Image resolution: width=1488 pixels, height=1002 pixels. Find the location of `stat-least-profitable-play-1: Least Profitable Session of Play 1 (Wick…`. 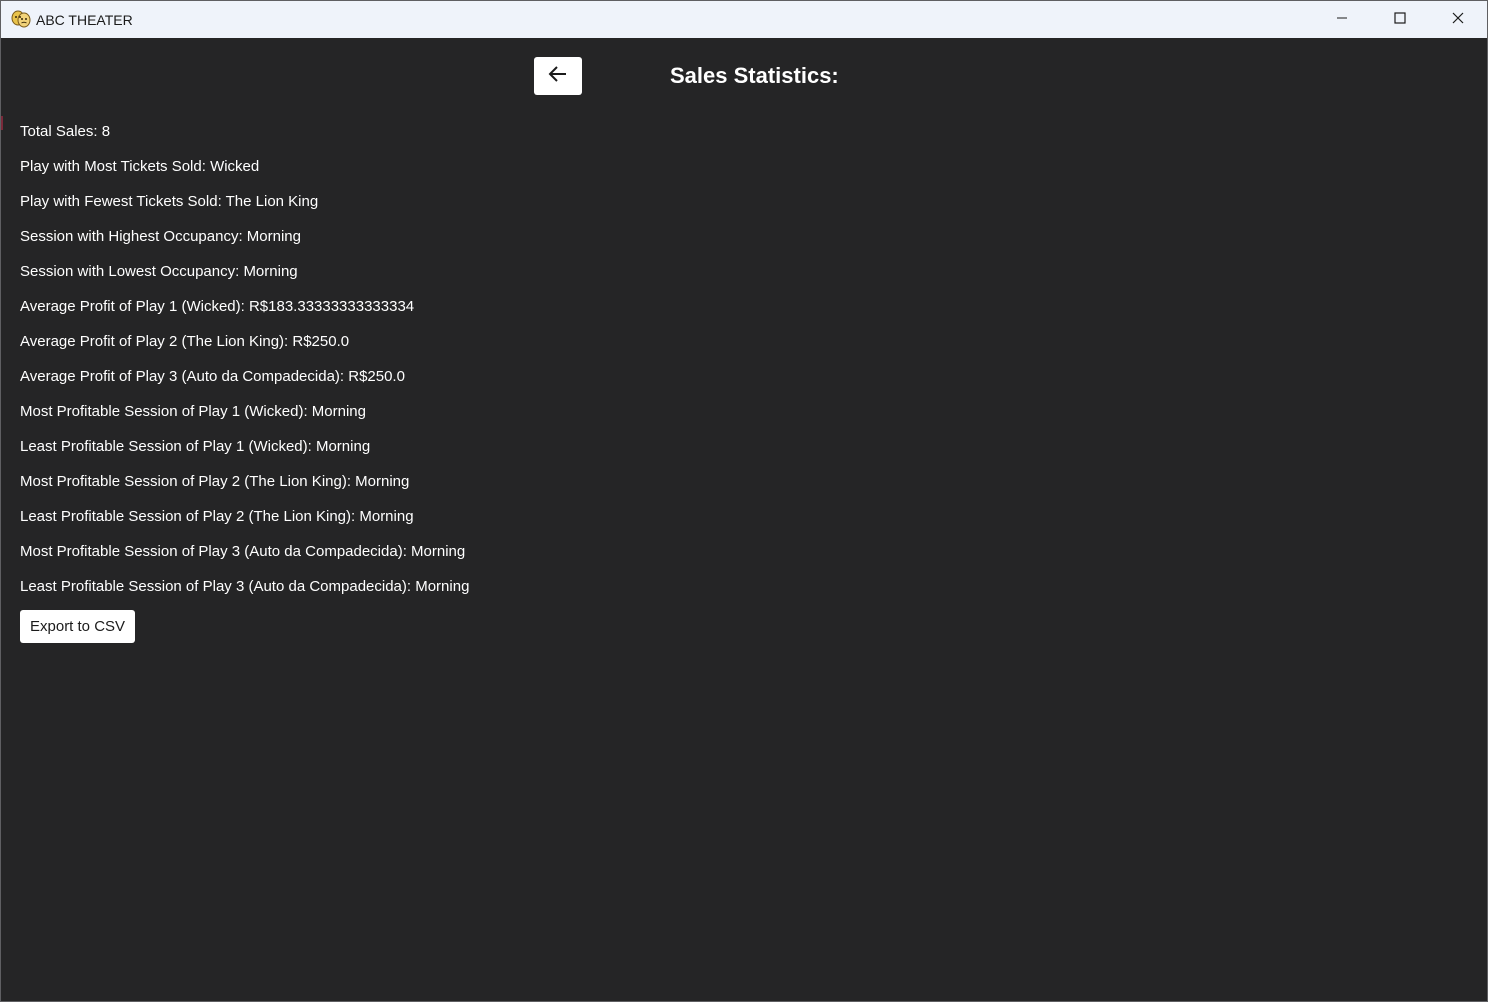

stat-least-profitable-play-1: Least Profitable Session of Play 1 (Wick… is located at coordinates (195, 446).